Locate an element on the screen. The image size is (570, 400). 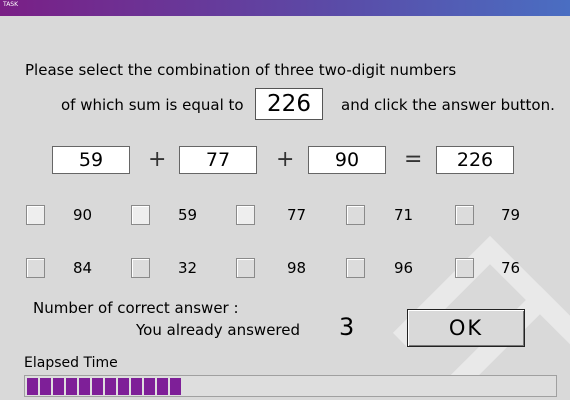
plus-sign-2: + is located at coordinates (285, 159).